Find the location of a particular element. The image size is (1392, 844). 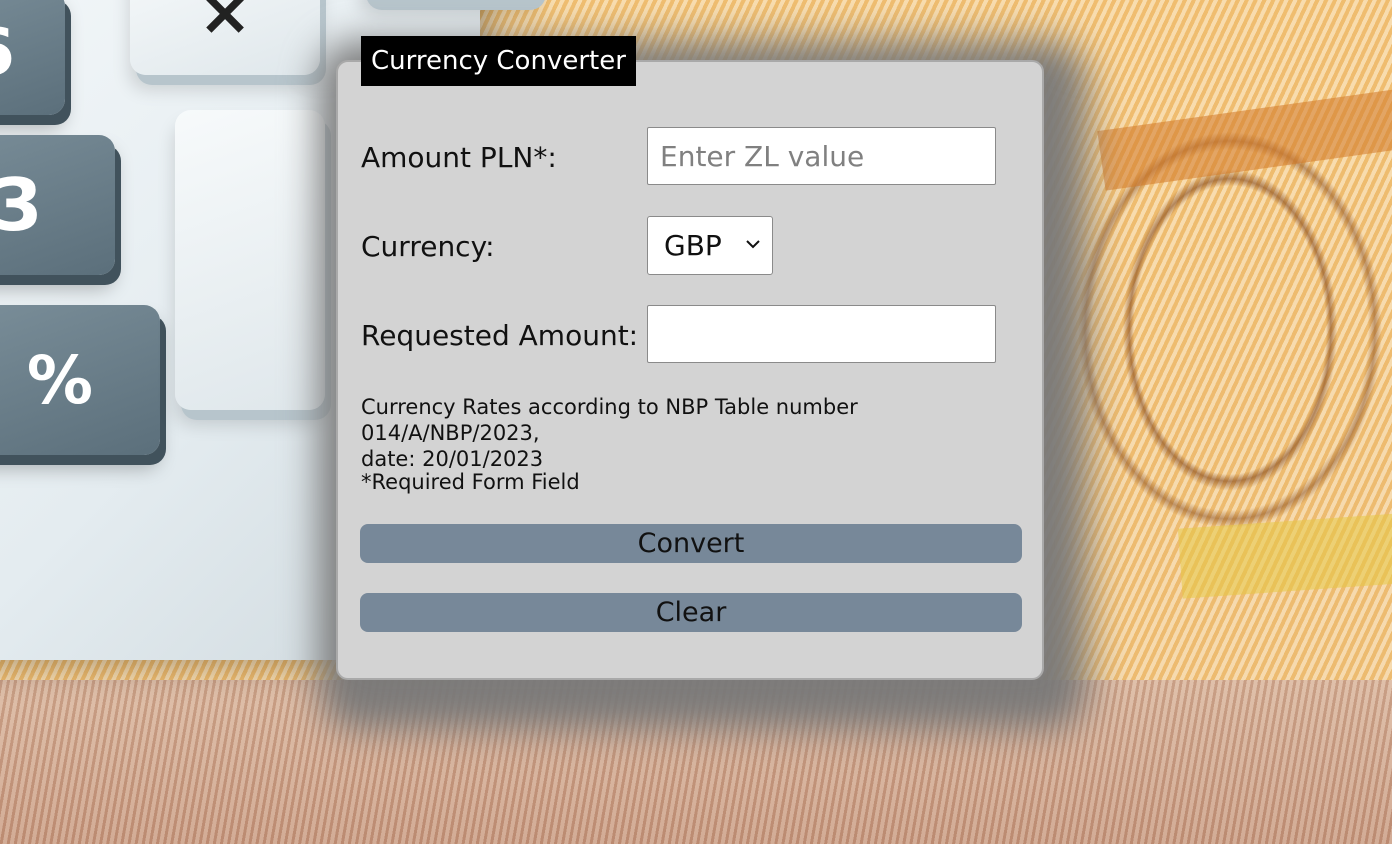

amount-label: Amount PLN*: is located at coordinates (459, 157).